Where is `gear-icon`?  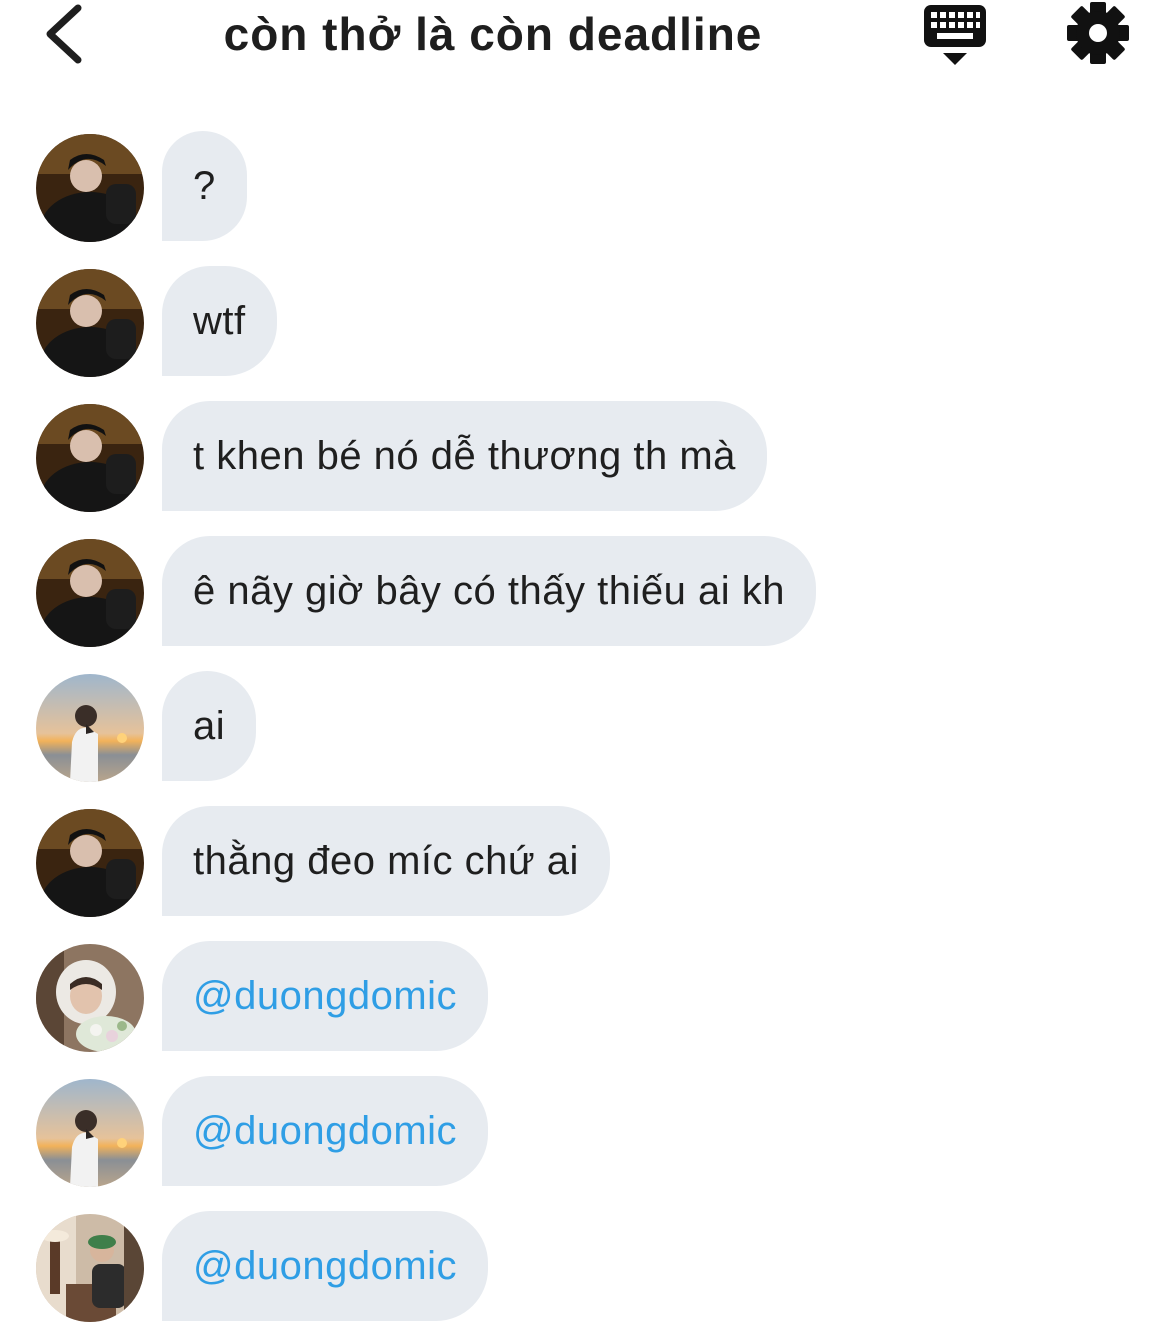
gear-icon is located at coordinates (1098, 33).